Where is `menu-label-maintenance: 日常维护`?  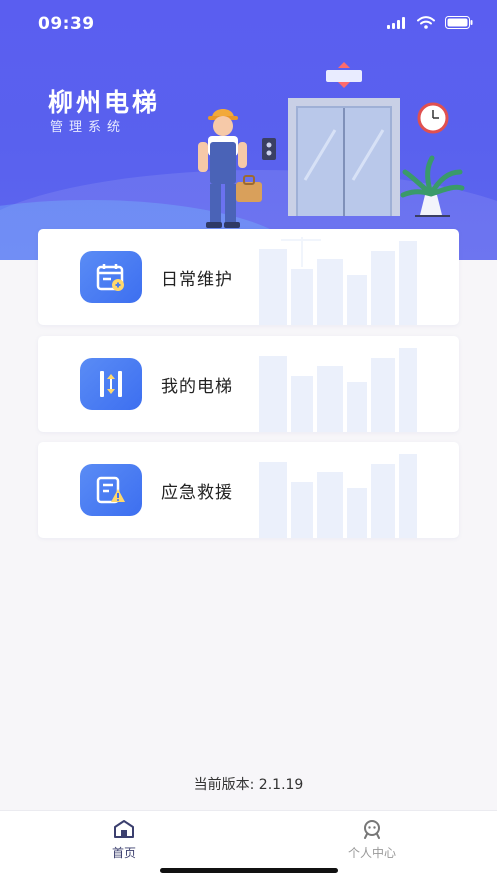 menu-label-maintenance: 日常维护 is located at coordinates (197, 280).